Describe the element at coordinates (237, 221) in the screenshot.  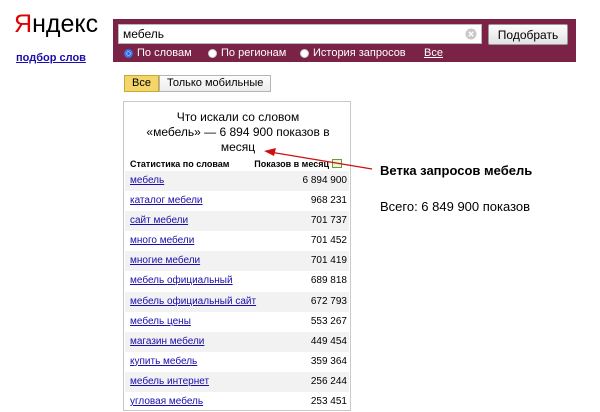
I see `table-row: сайт мебели 701 737` at that location.